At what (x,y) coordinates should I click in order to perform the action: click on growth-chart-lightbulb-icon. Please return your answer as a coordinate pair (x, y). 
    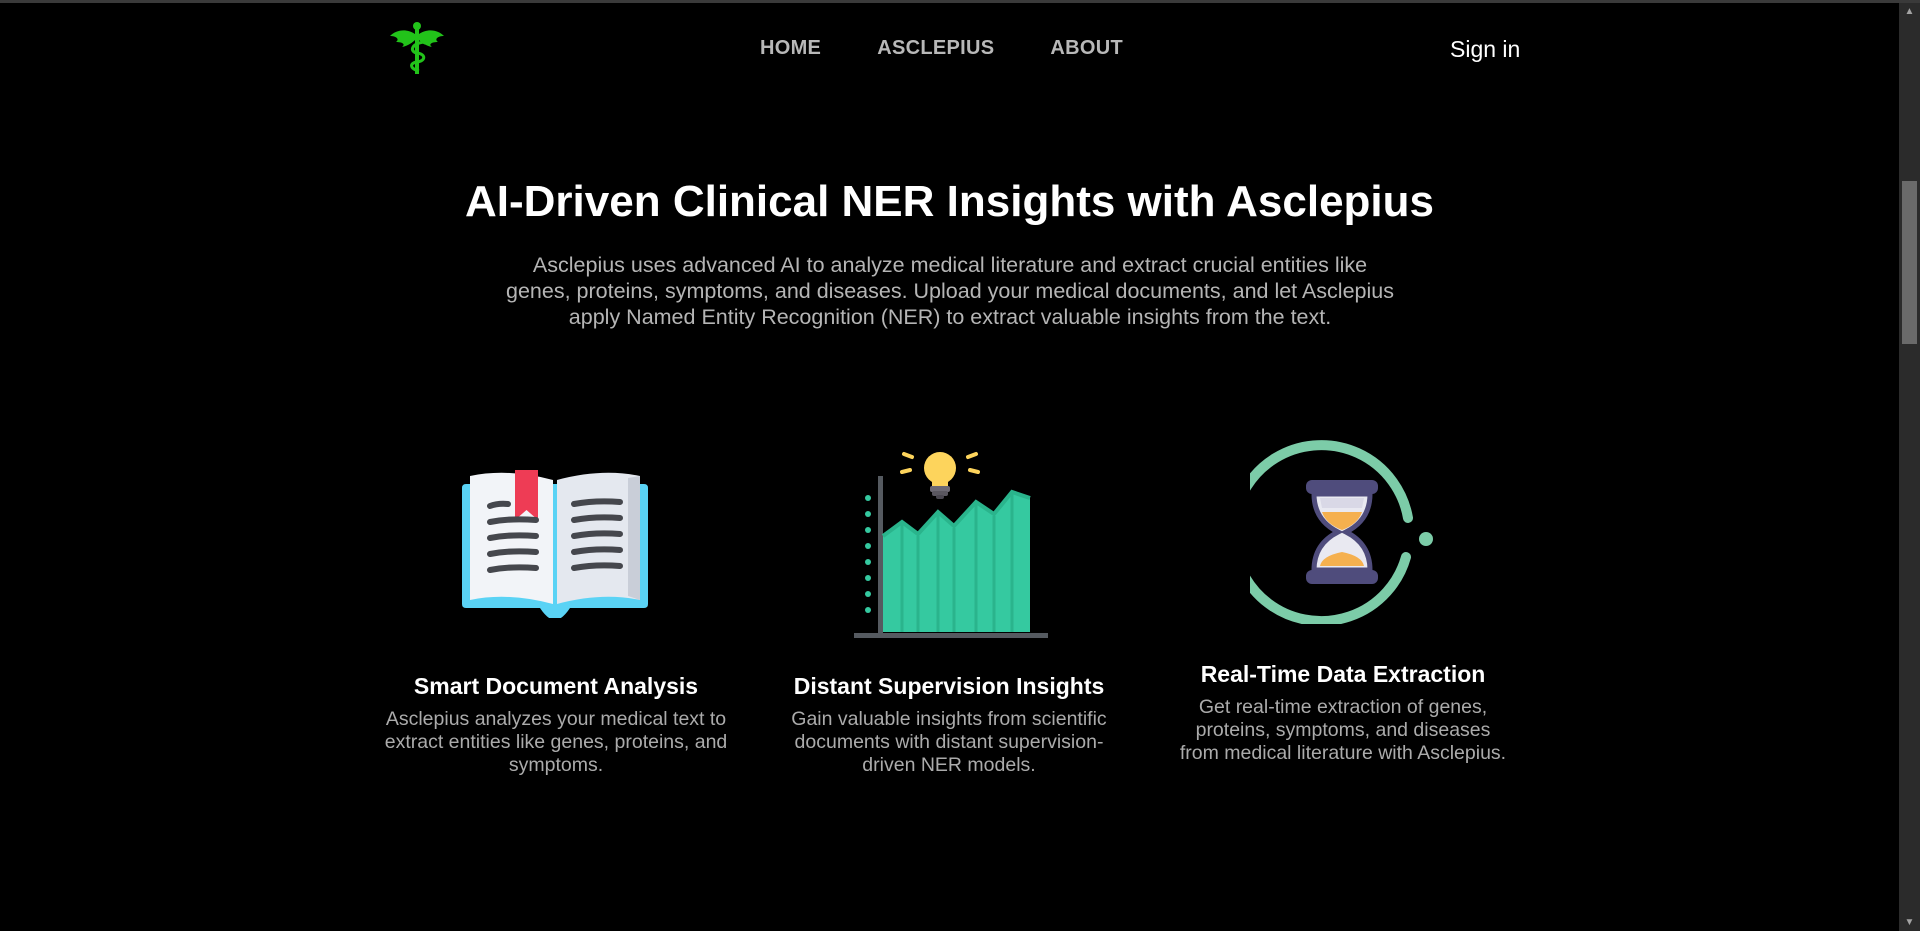
    Looking at the image, I should click on (950, 545).